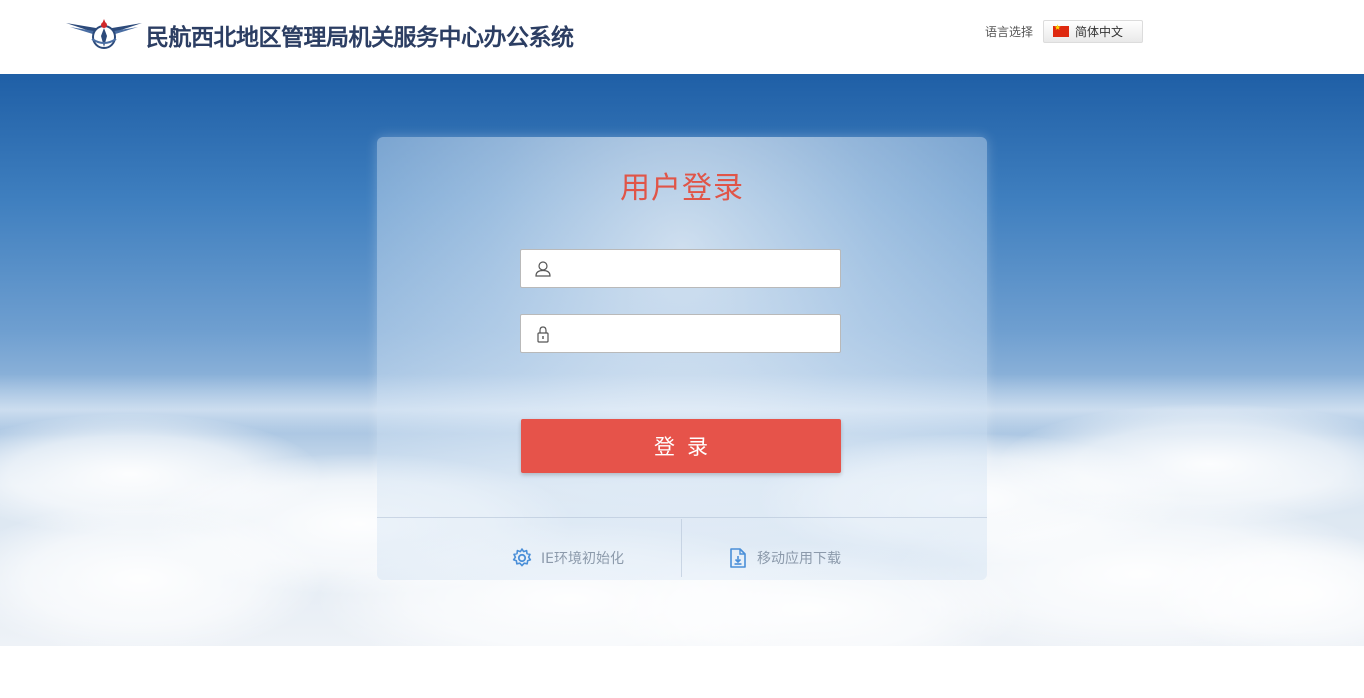 This screenshot has height=698, width=1364. I want to click on lock-icon, so click(543, 334).